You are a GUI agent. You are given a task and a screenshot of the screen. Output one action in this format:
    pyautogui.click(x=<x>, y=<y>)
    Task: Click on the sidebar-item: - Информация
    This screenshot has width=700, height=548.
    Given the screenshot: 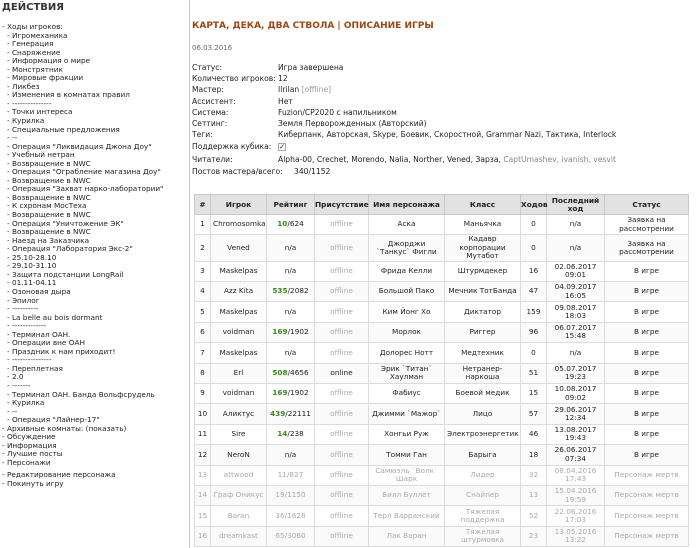 What is the action you would take?
    pyautogui.click(x=94, y=446)
    